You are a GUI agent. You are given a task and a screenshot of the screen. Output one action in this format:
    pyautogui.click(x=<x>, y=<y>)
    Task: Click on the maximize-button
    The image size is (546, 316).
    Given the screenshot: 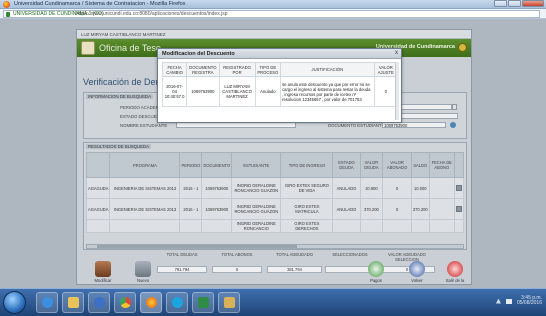 What is the action you would take?
    pyautogui.click(x=514, y=3)
    